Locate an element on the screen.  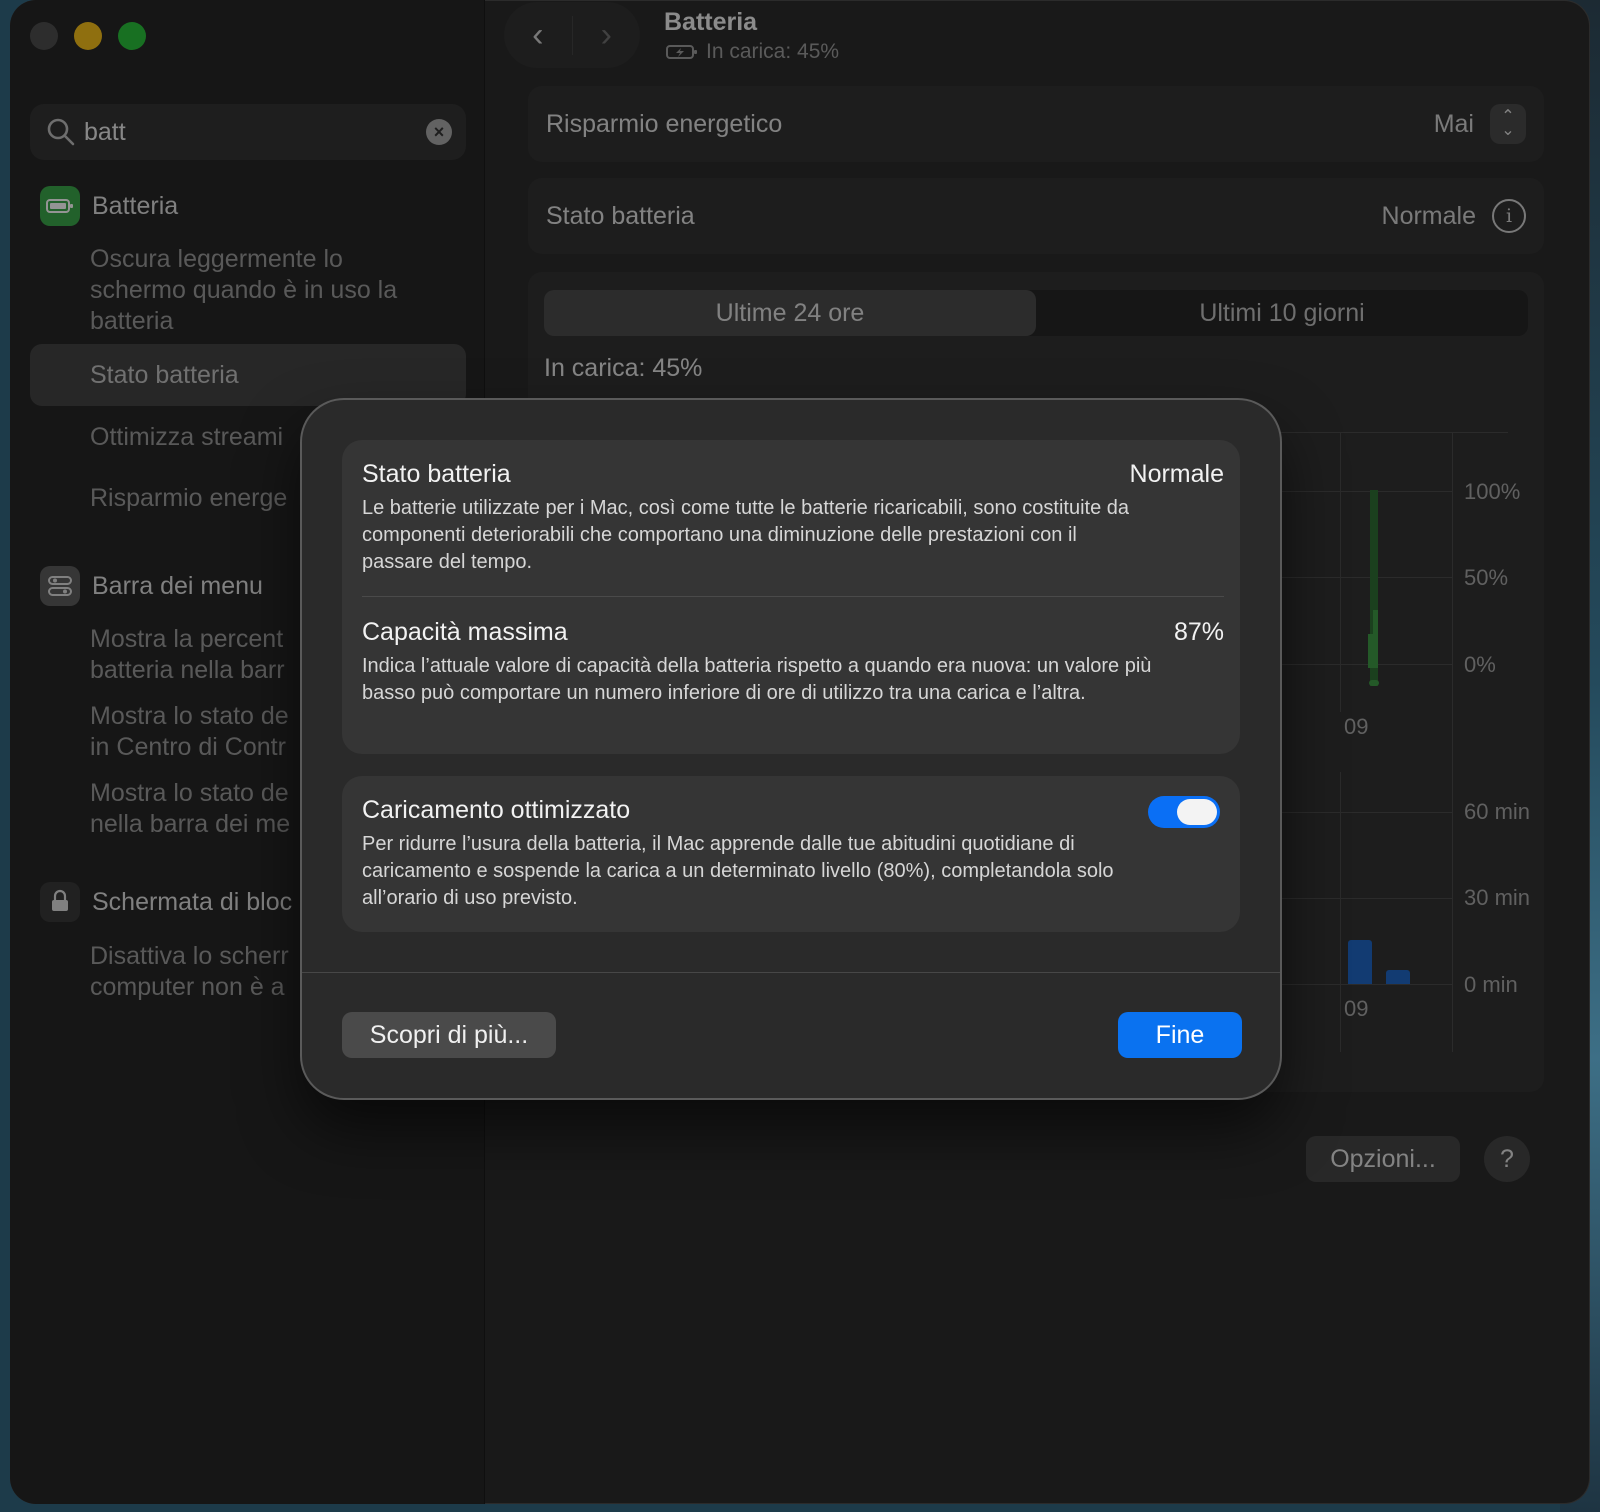
capacity-title: Capacità massima is located at coordinates (465, 632).